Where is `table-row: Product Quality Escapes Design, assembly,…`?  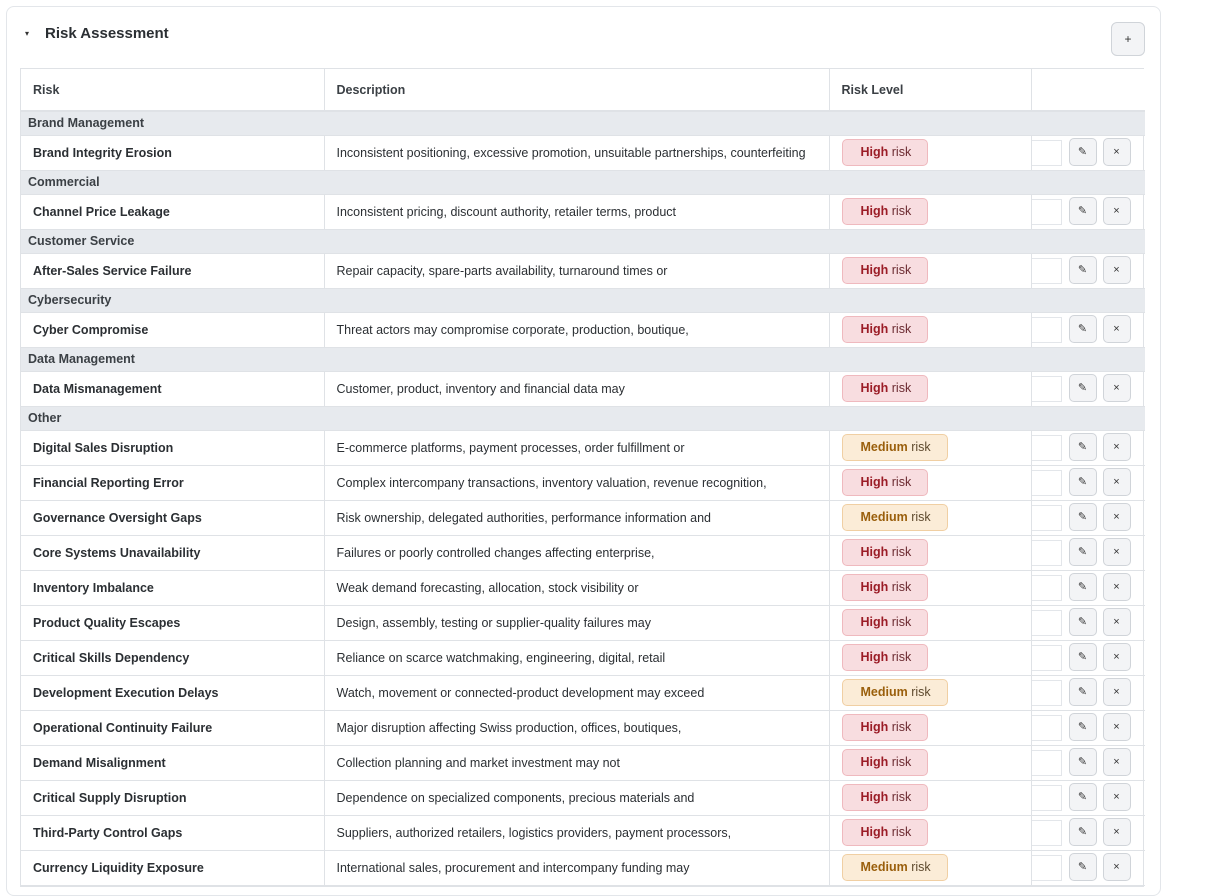 table-row: Product Quality Escapes Design, assembly,… is located at coordinates (583, 623).